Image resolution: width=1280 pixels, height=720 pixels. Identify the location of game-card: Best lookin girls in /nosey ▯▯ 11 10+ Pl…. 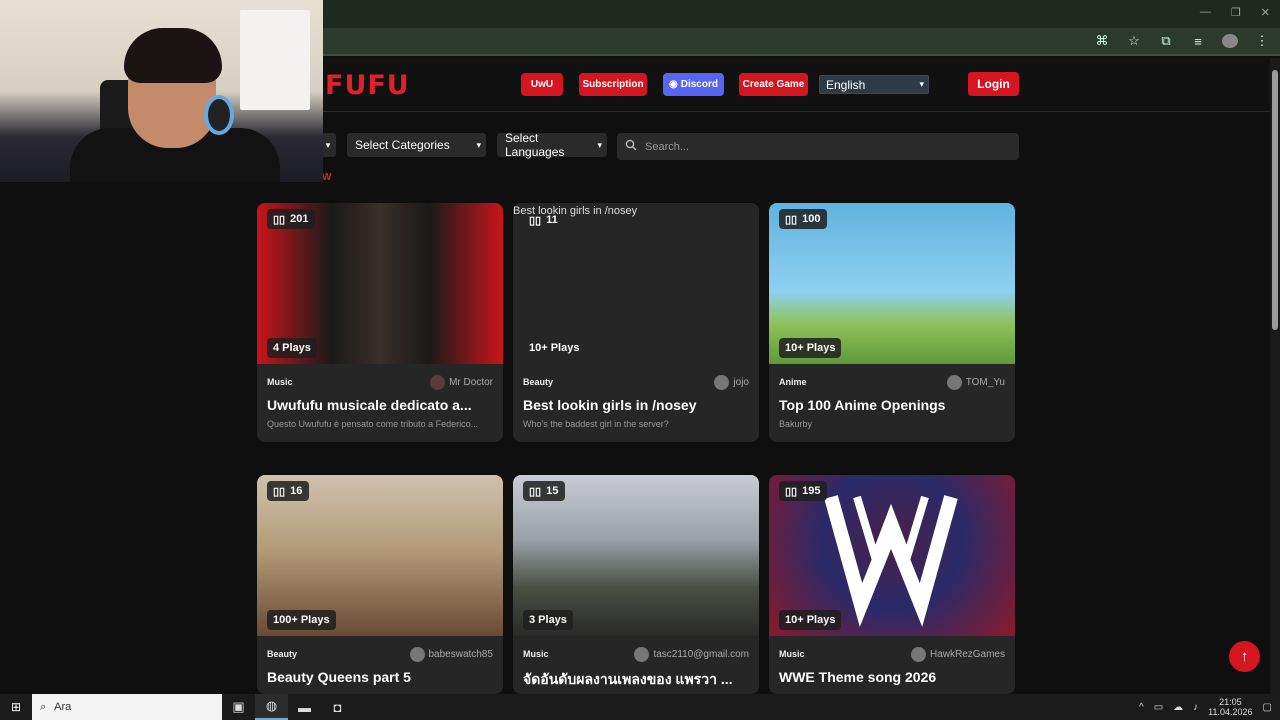
(636, 322).